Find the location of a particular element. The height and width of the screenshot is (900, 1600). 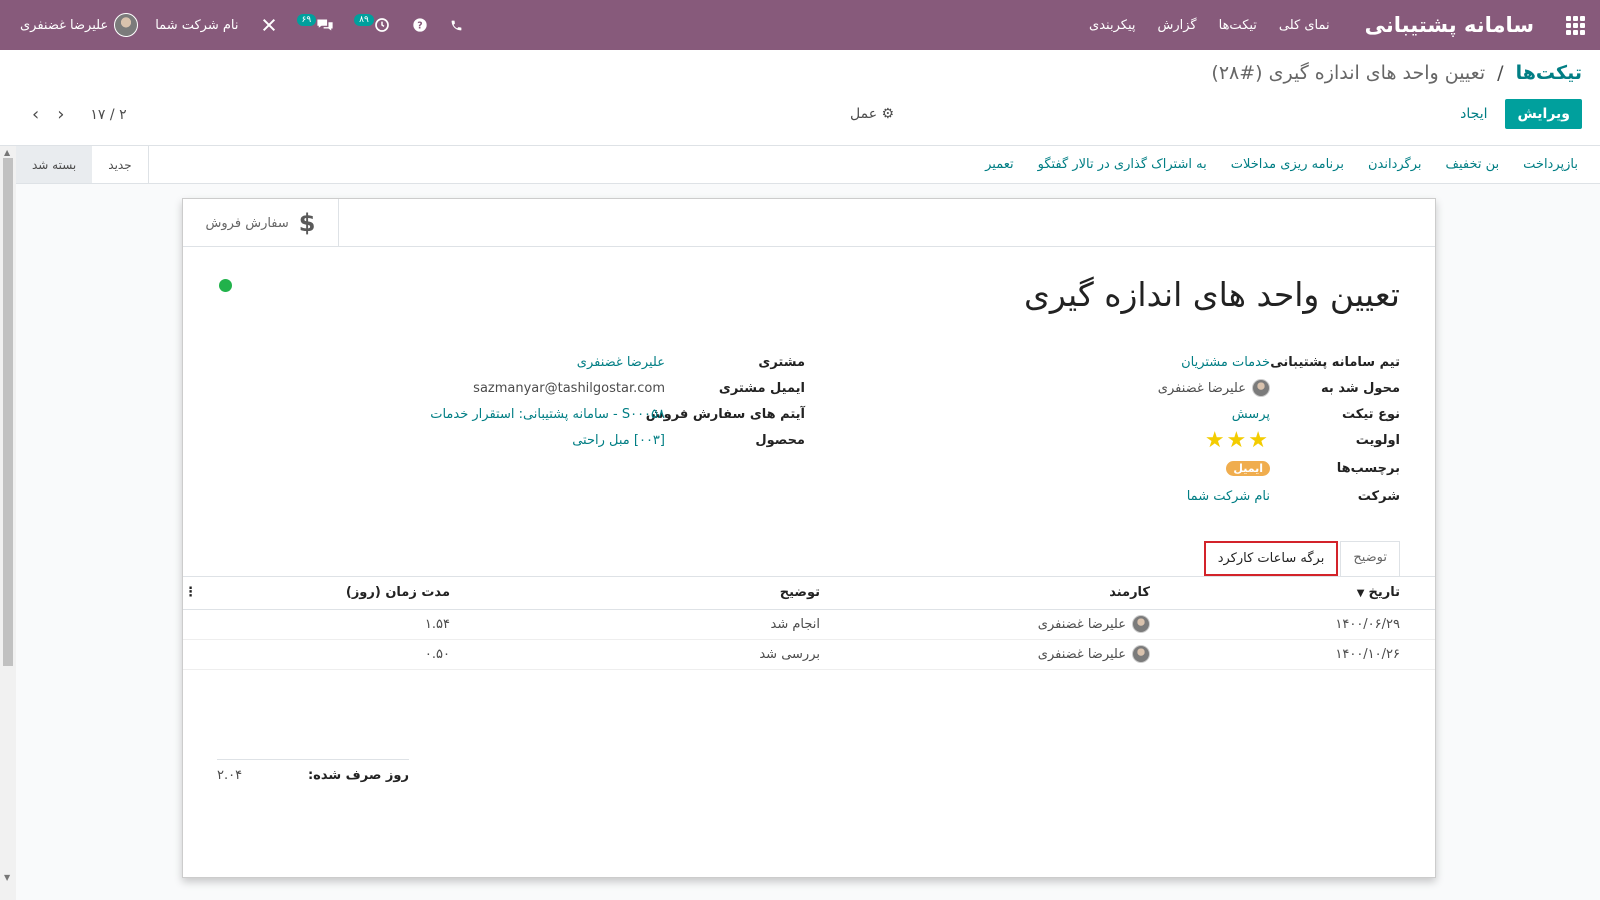

empty-row is located at coordinates (809, 684).